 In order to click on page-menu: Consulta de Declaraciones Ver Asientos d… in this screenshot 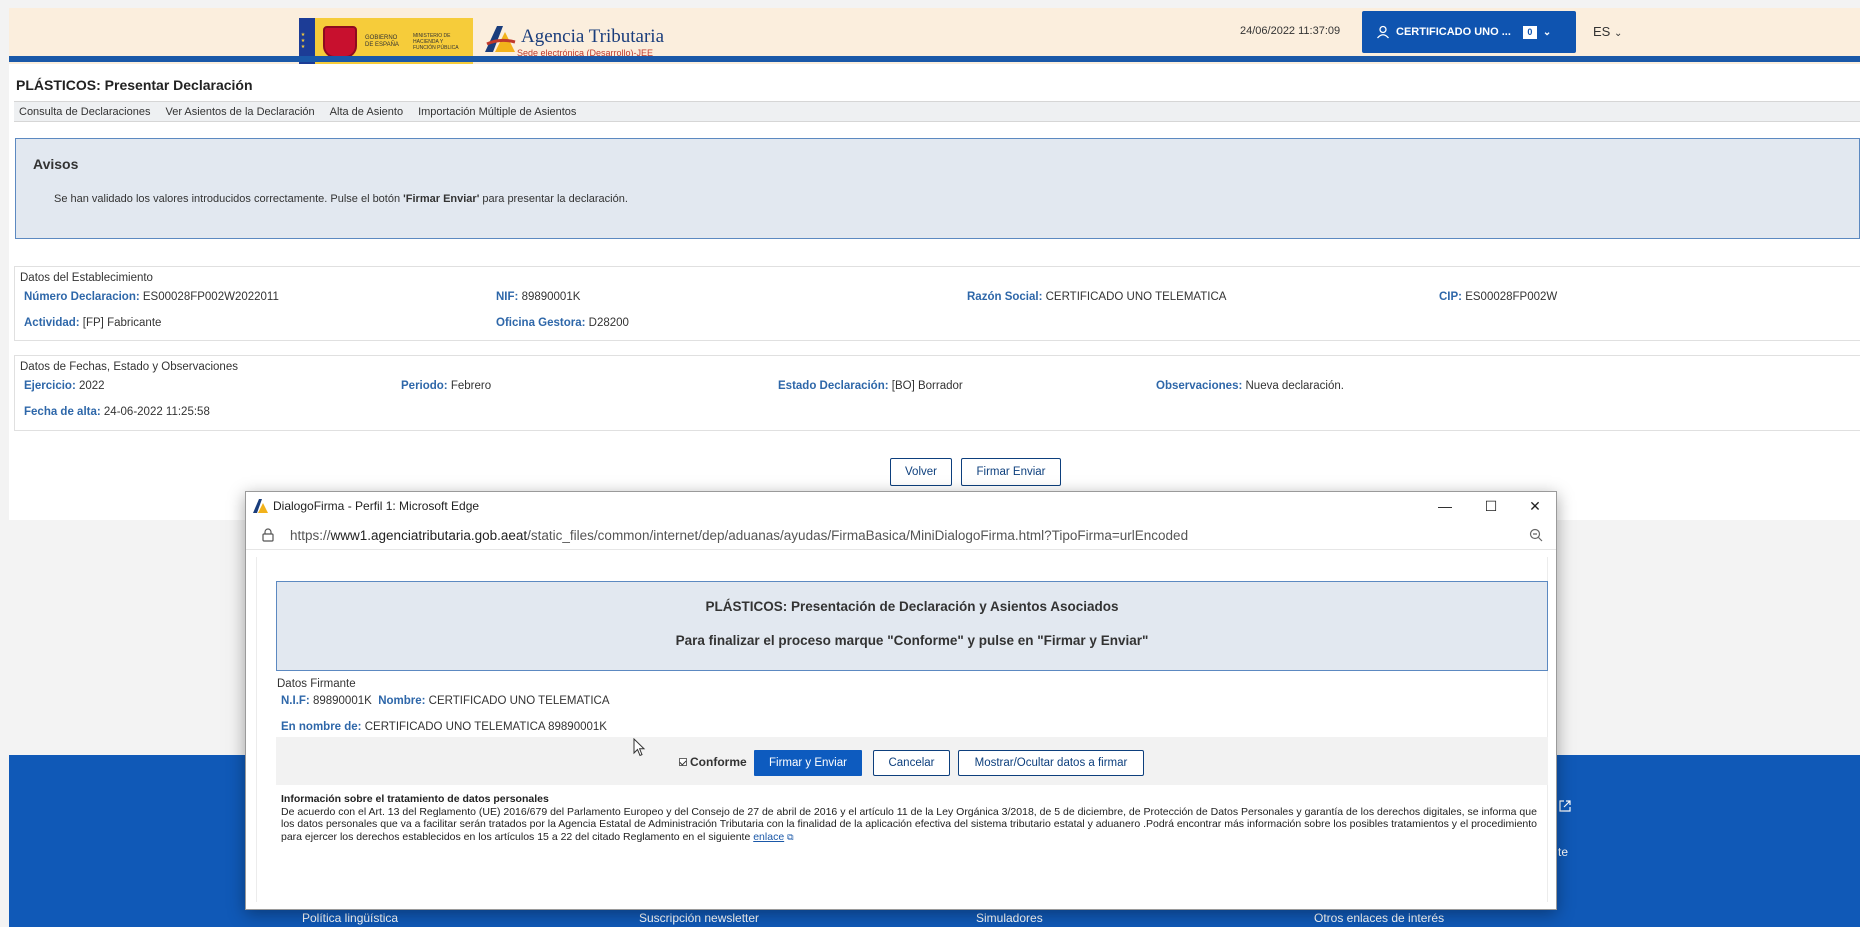, I will do `click(937, 111)`.